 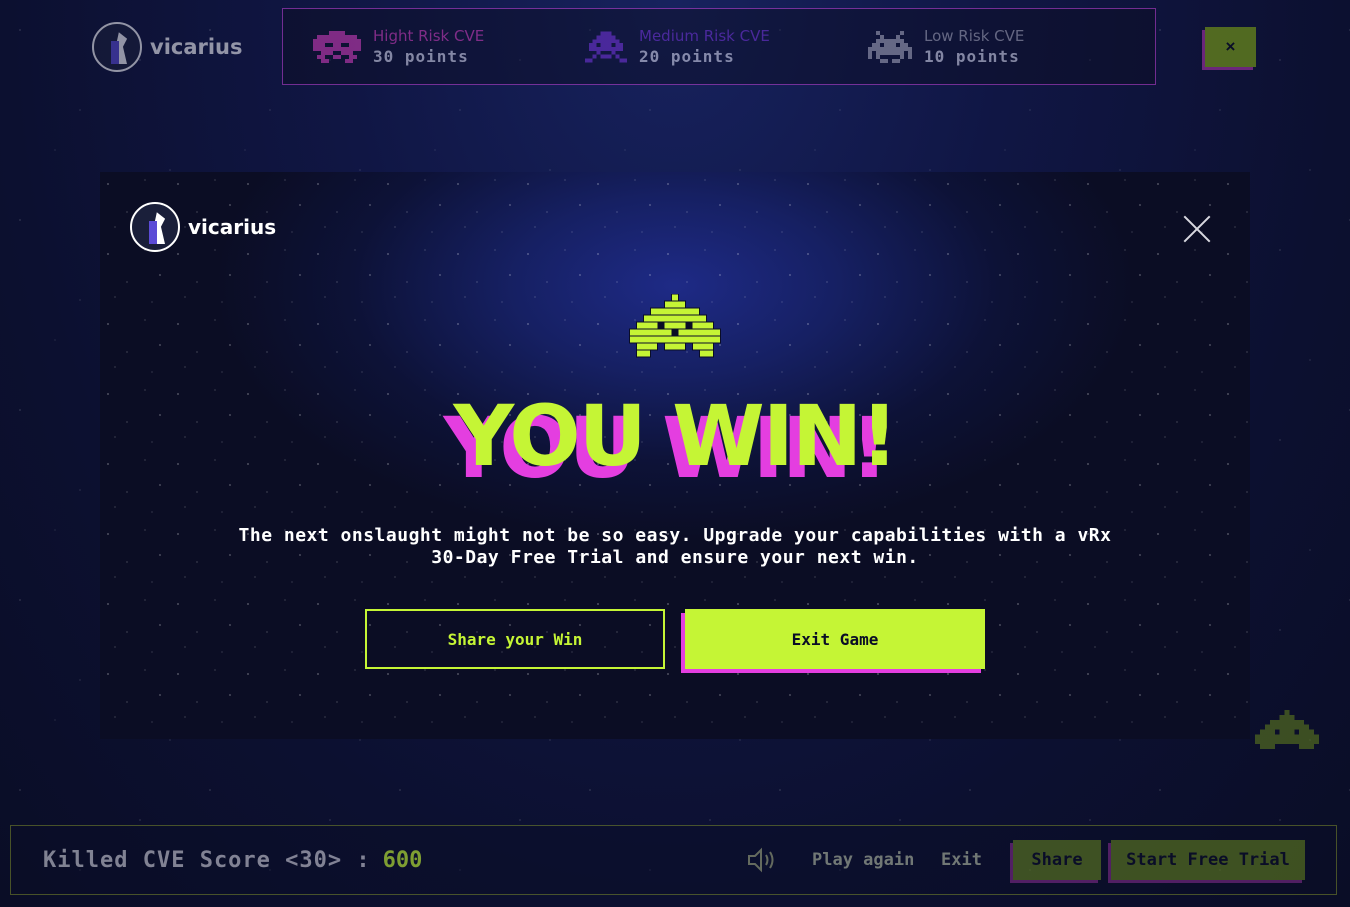 What do you see at coordinates (726, 46) in the screenshot?
I see `legend-item-medium: Medium Risk CVE 20 points` at bounding box center [726, 46].